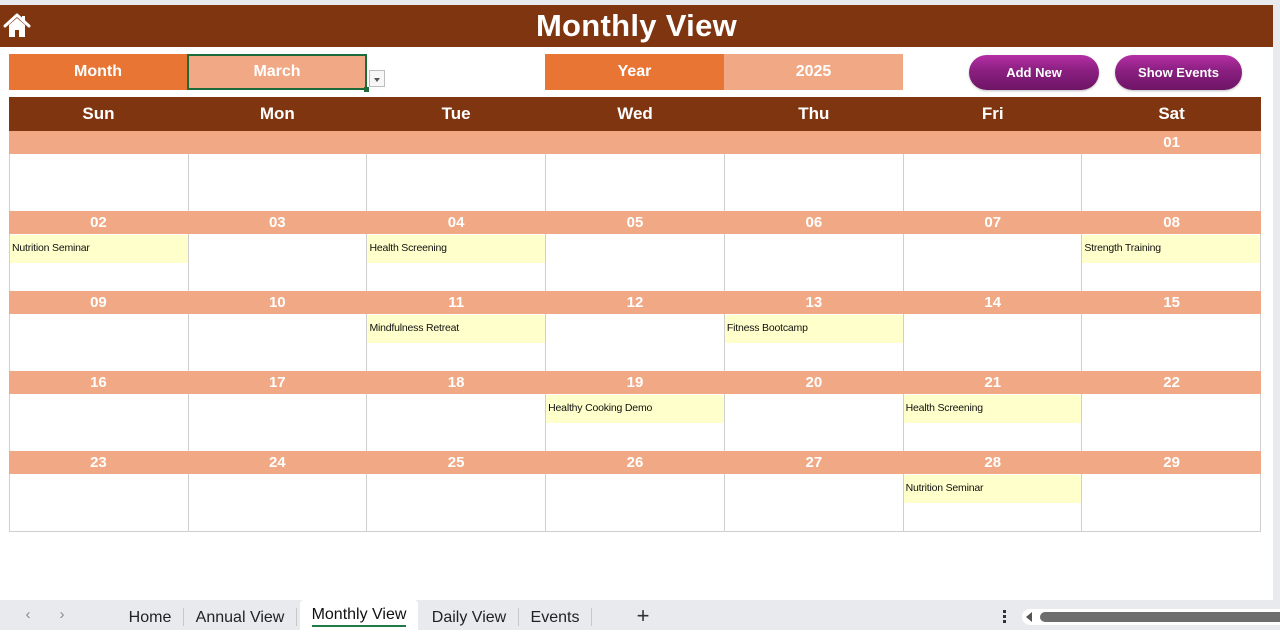 This screenshot has height=632, width=1280. What do you see at coordinates (814, 302) in the screenshot?
I see `date-number: 13` at bounding box center [814, 302].